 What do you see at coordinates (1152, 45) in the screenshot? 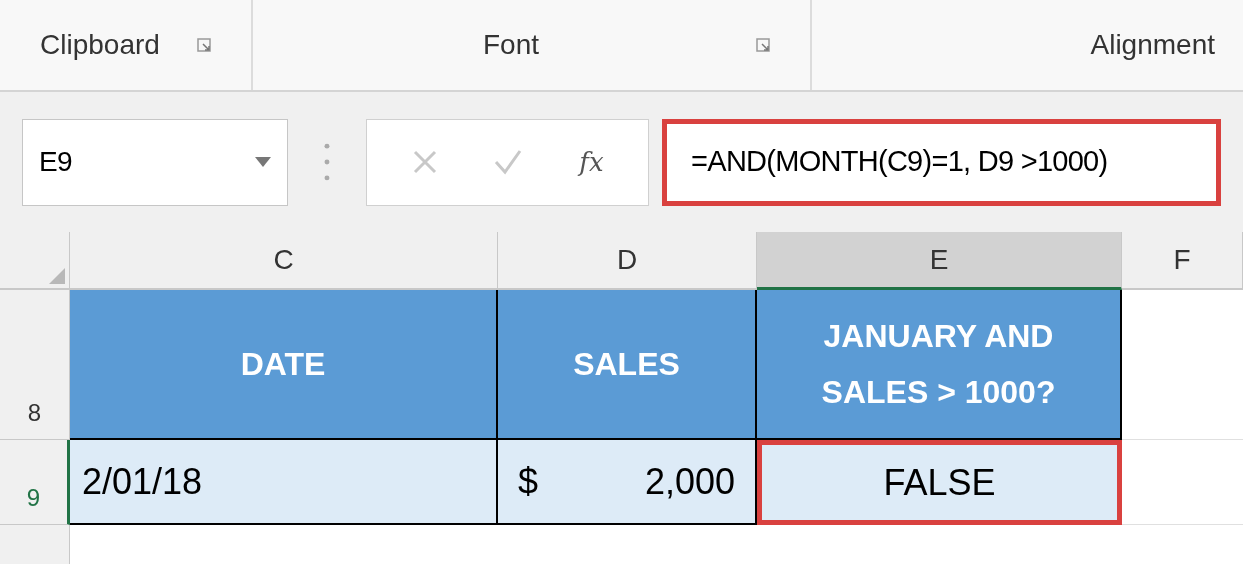
I see `ribbon-group-label: Alignment` at bounding box center [1152, 45].